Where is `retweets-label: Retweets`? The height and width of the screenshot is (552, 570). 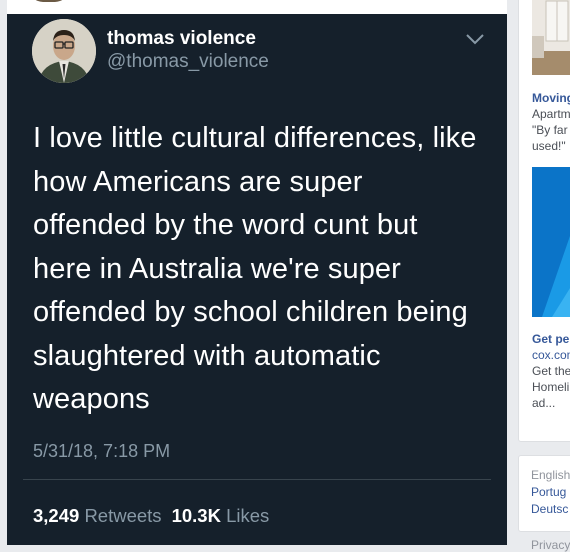
retweets-label: Retweets is located at coordinates (123, 515).